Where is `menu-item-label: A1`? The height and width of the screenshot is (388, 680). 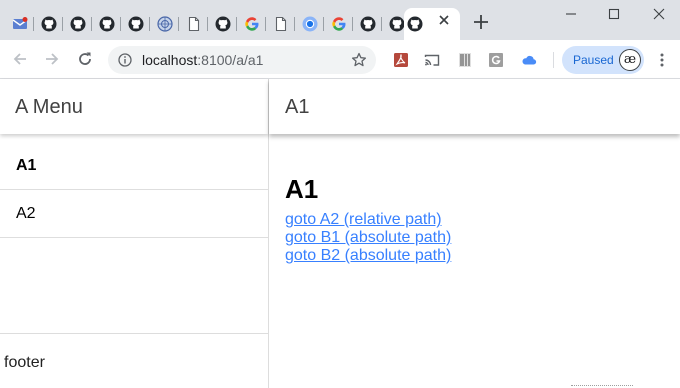
menu-item-label: A1 is located at coordinates (26, 165).